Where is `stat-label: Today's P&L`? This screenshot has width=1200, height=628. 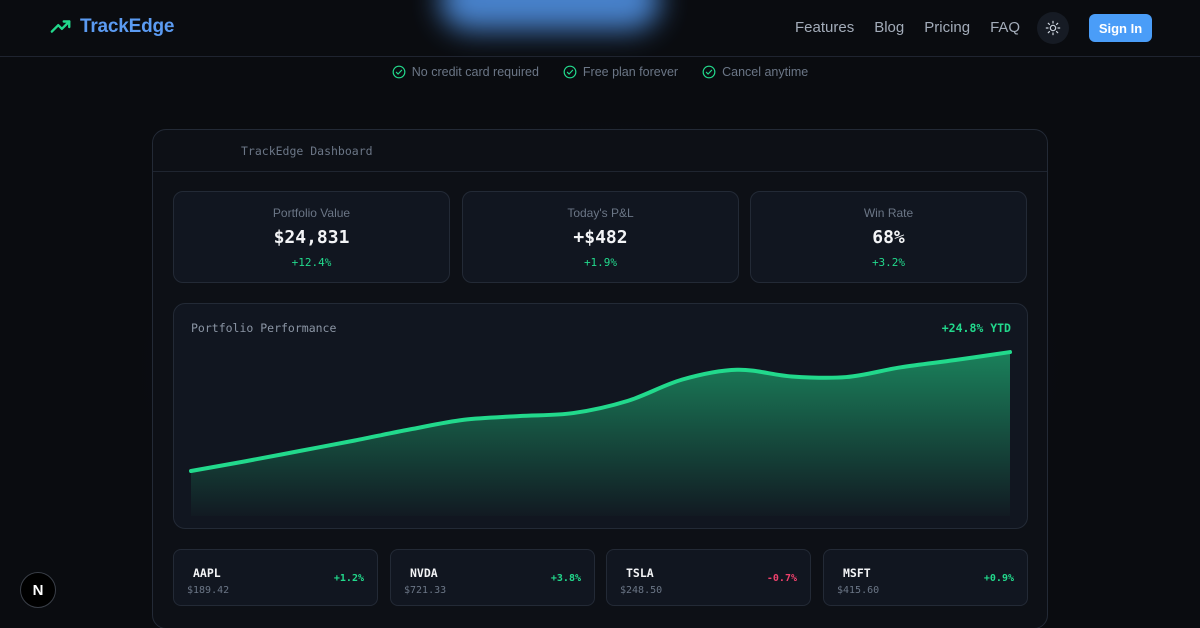
stat-label: Today's P&L is located at coordinates (600, 213).